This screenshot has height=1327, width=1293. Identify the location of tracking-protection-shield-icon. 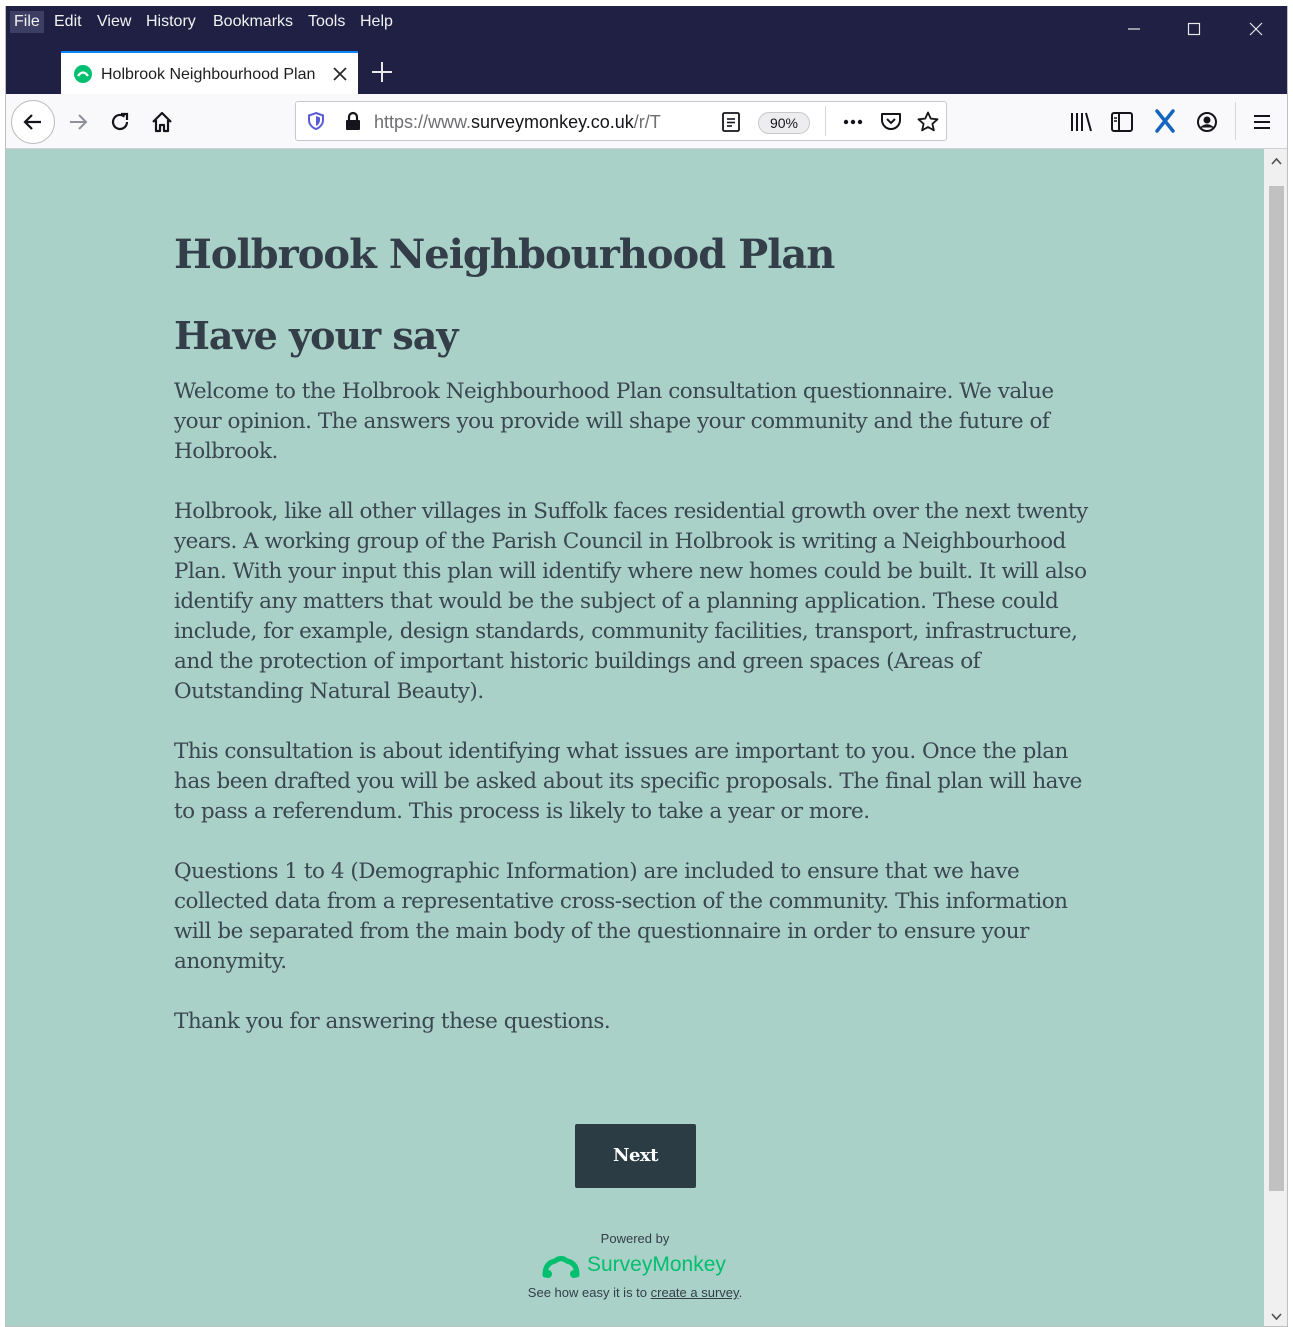
(316, 121).